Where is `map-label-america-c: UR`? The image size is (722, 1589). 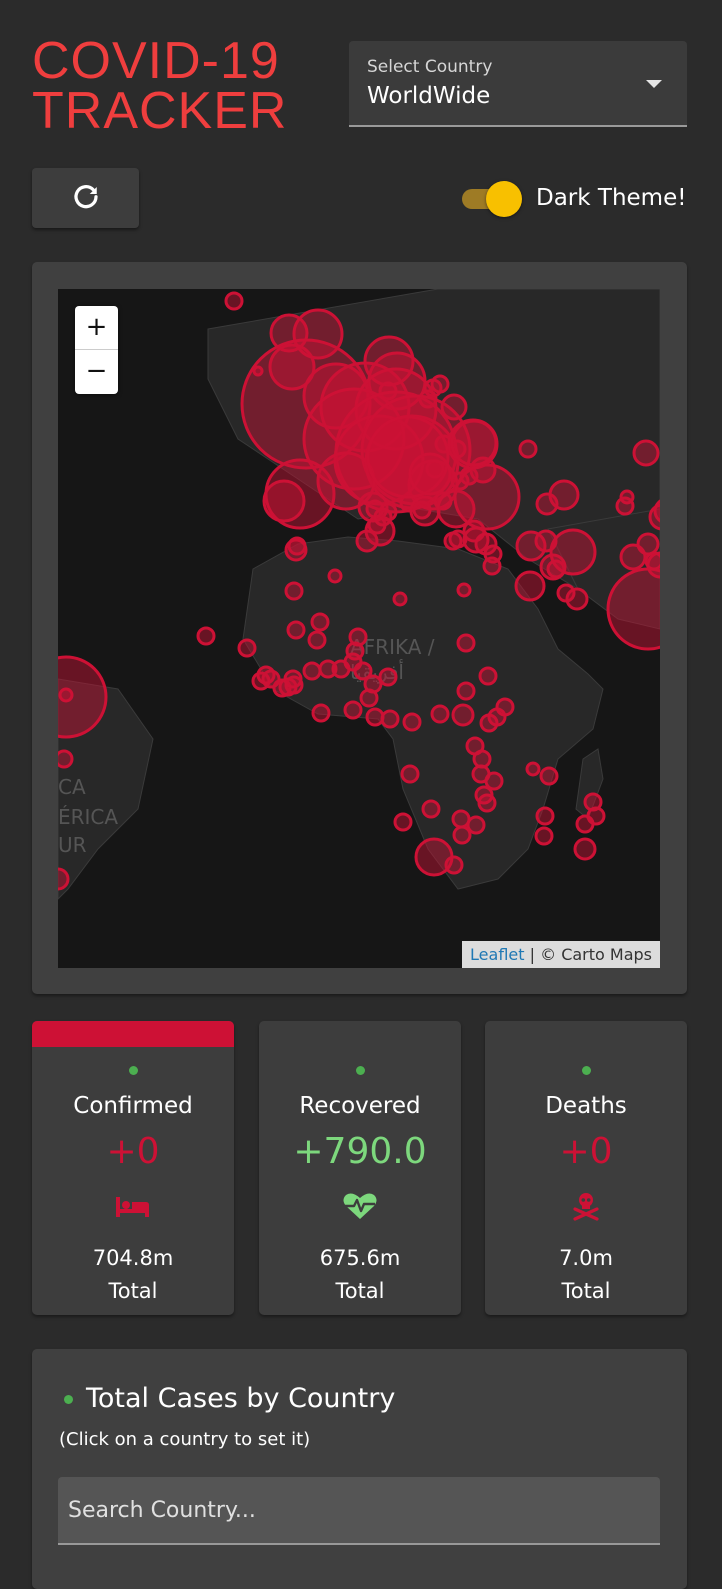 map-label-america-c: UR is located at coordinates (72, 845).